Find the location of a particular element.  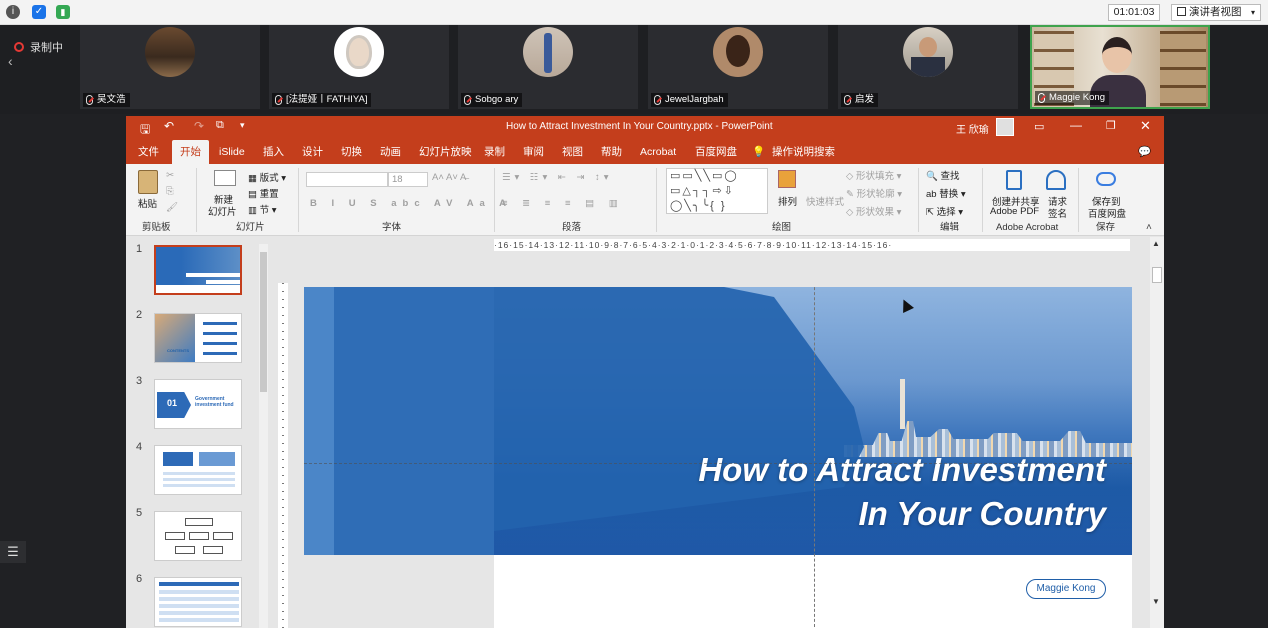

signal-icon: ▮ is located at coordinates (63, 12).